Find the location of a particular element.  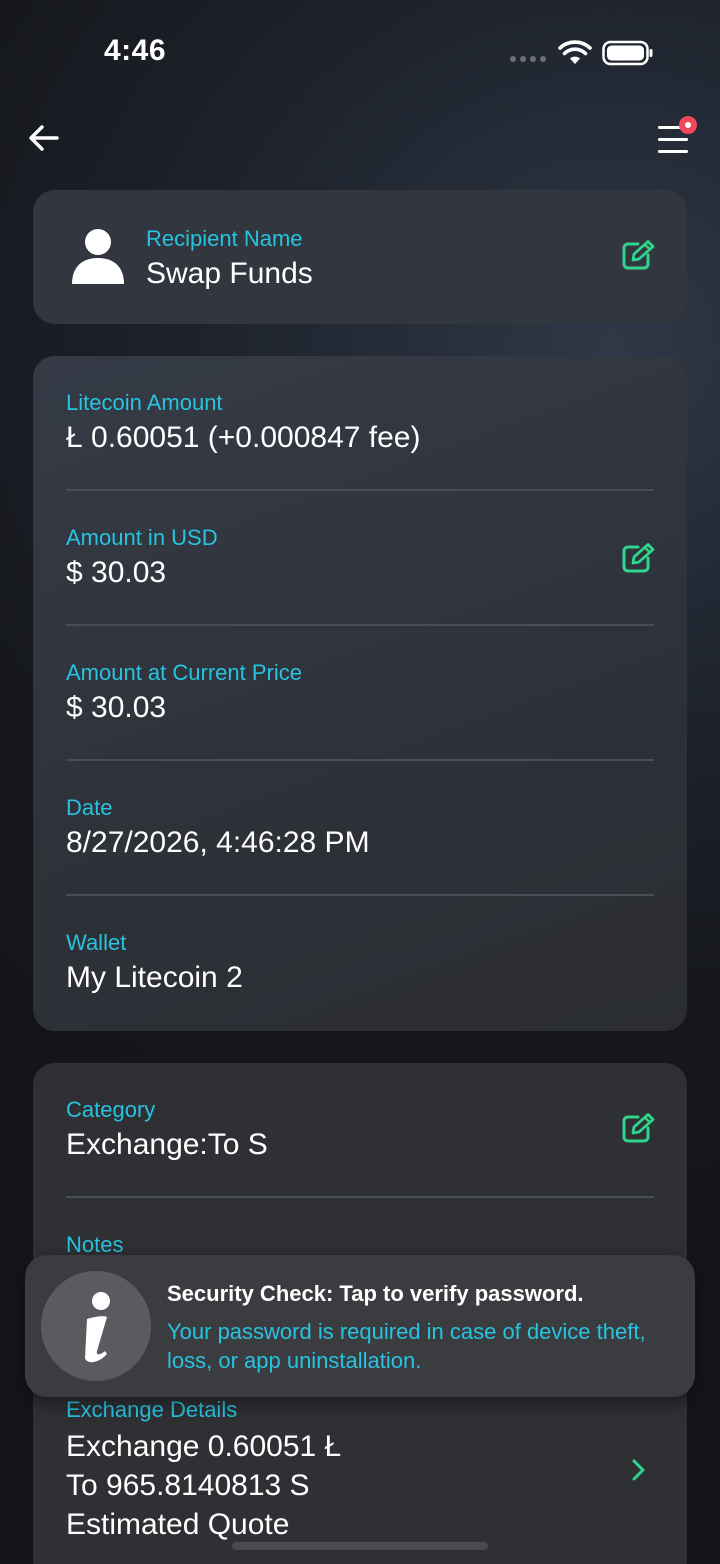

exchange-details-label: Exchange Details is located at coordinates (152, 1409).